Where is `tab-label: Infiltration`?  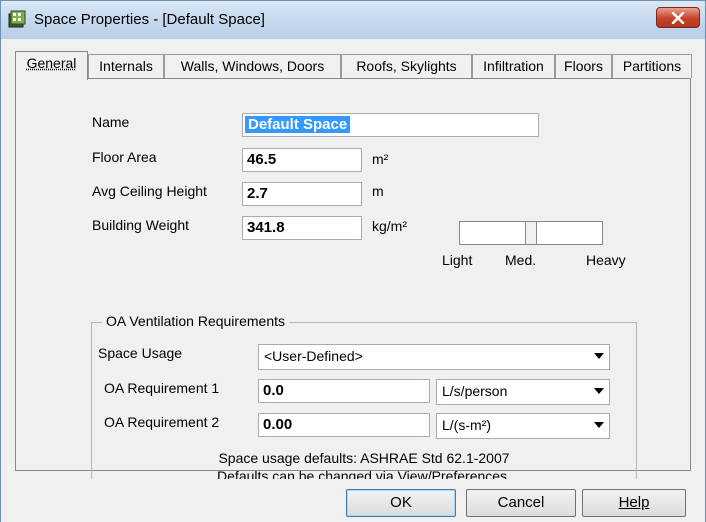
tab-label: Infiltration is located at coordinates (513, 66).